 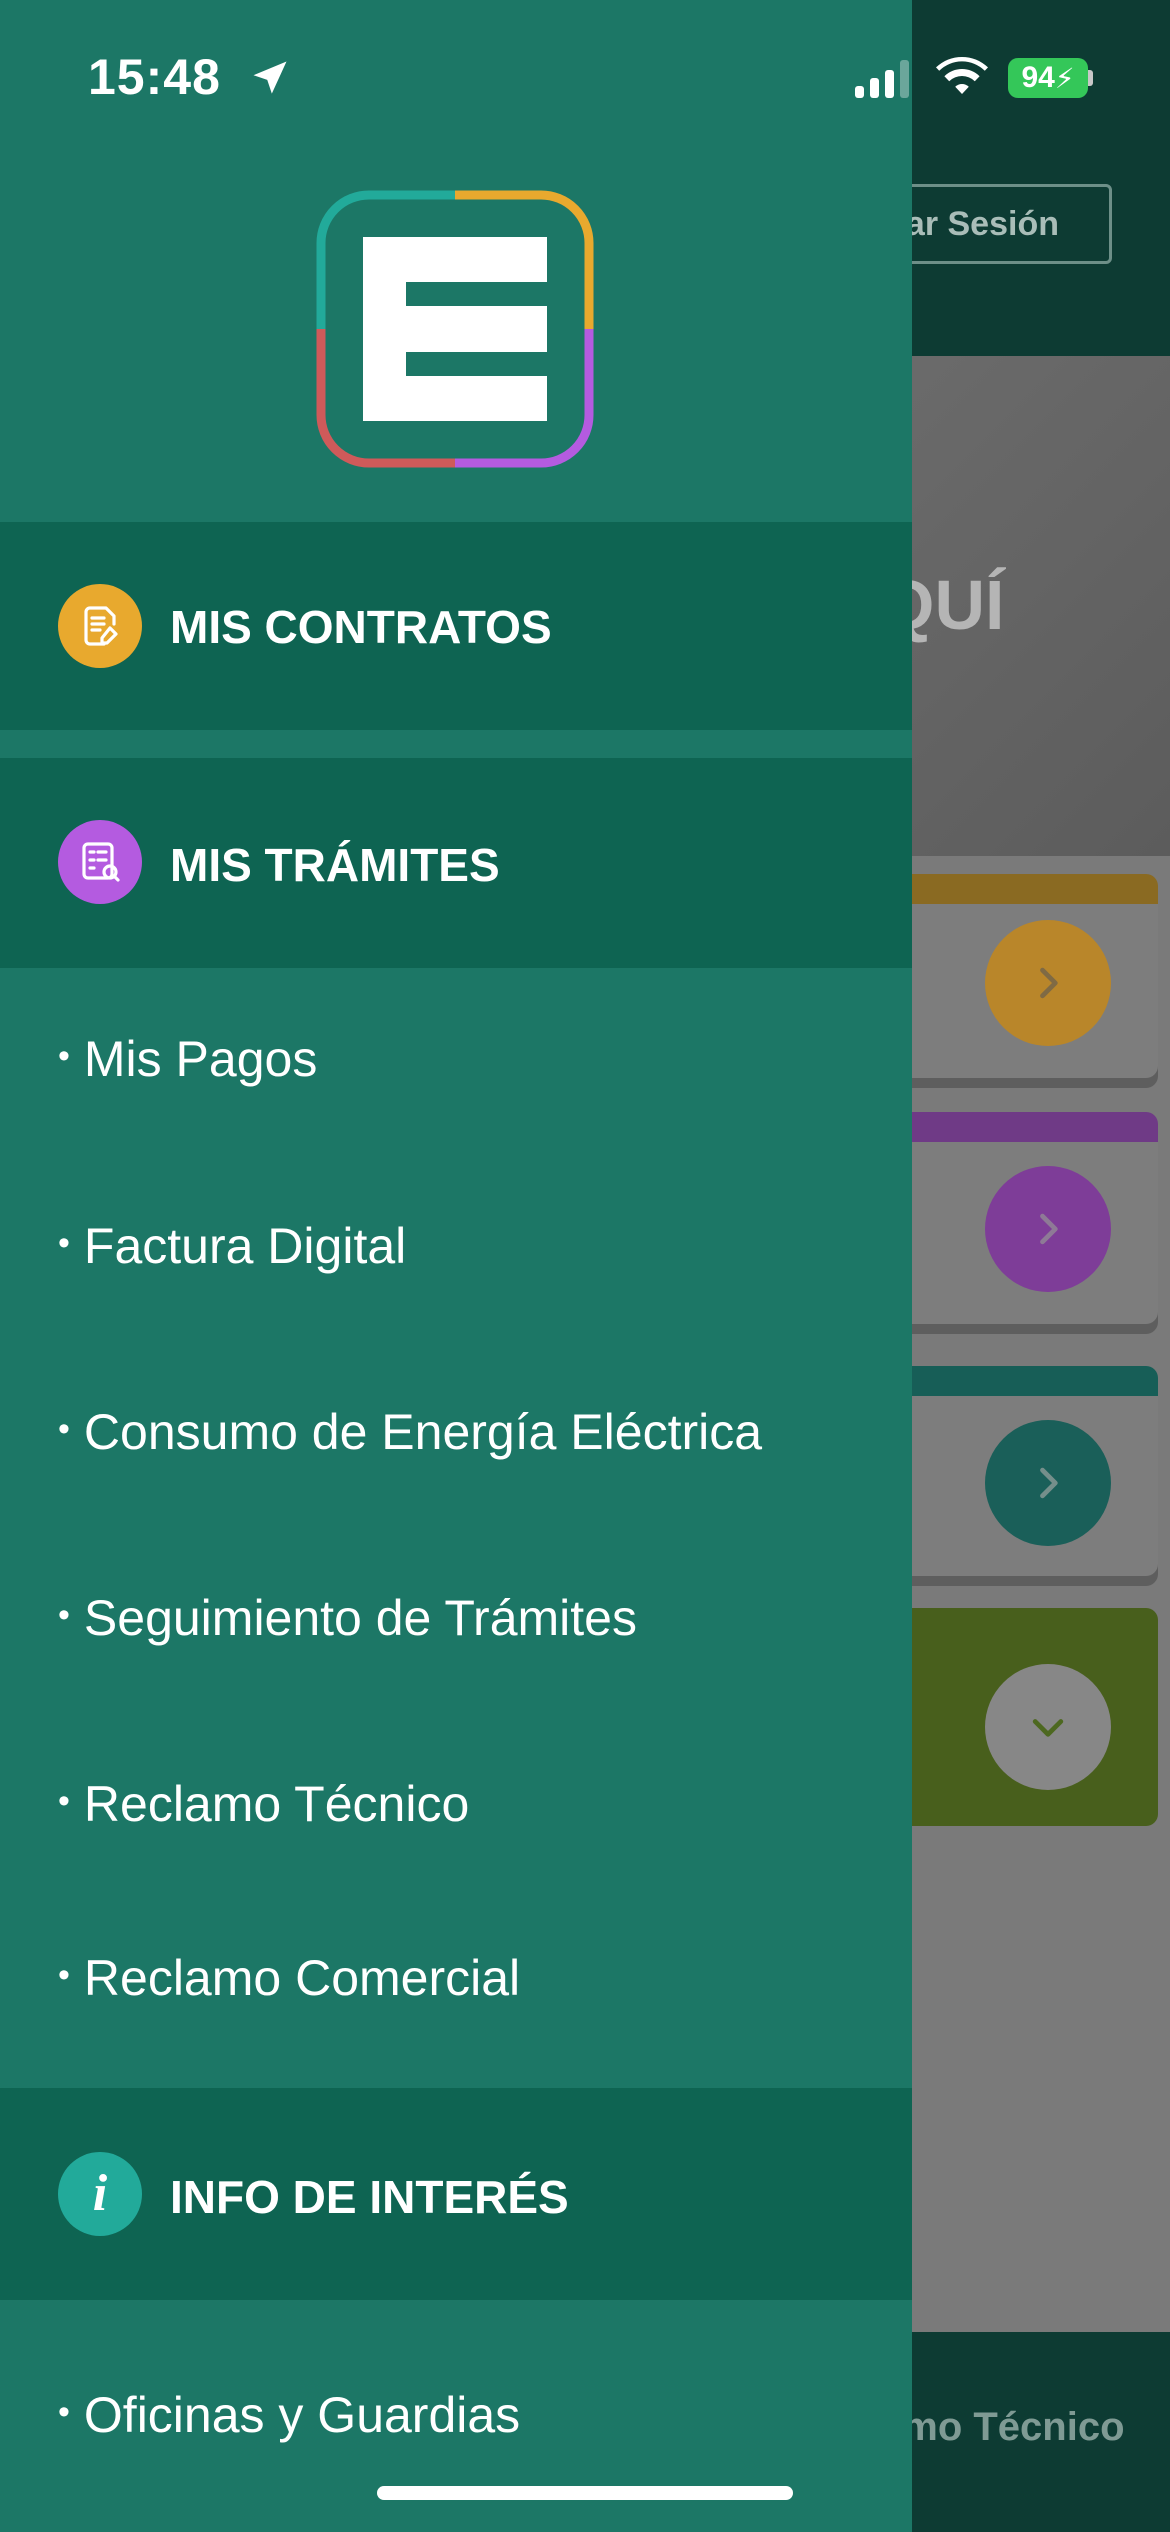 I want to click on menu-item-oficinas-guardias: • Oficinas y Guardias, so click(x=289, y=2415).